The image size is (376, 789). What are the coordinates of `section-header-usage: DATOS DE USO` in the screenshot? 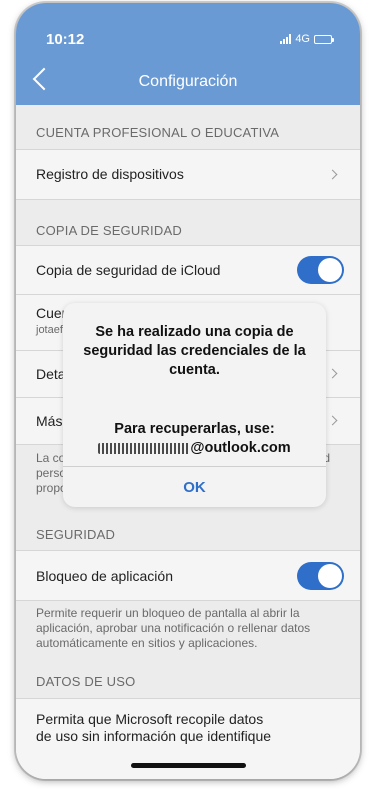 It's located at (86, 681).